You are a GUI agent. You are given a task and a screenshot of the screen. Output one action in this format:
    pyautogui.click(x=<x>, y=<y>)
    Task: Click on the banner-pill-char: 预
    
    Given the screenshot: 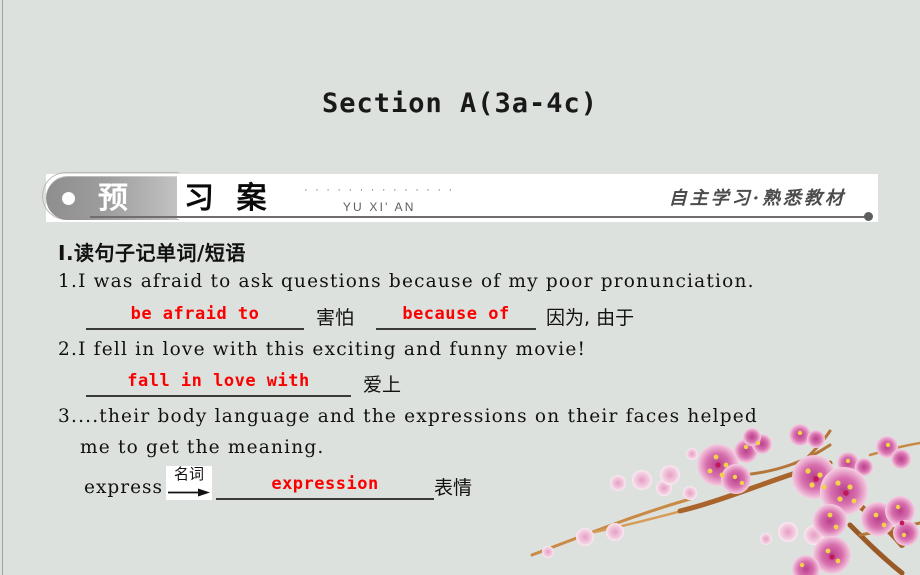 What is the action you would take?
    pyautogui.click(x=113, y=198)
    